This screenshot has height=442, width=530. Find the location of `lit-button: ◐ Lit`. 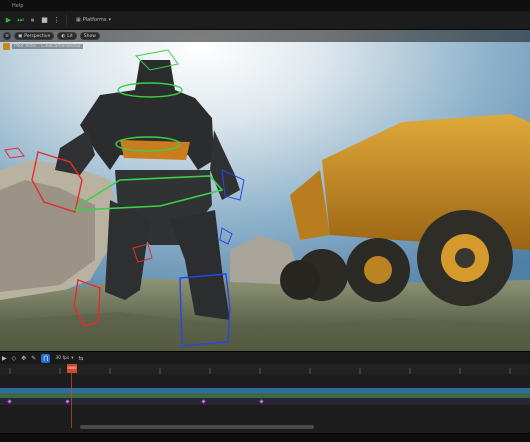

lit-button: ◐ Lit is located at coordinates (67, 36).